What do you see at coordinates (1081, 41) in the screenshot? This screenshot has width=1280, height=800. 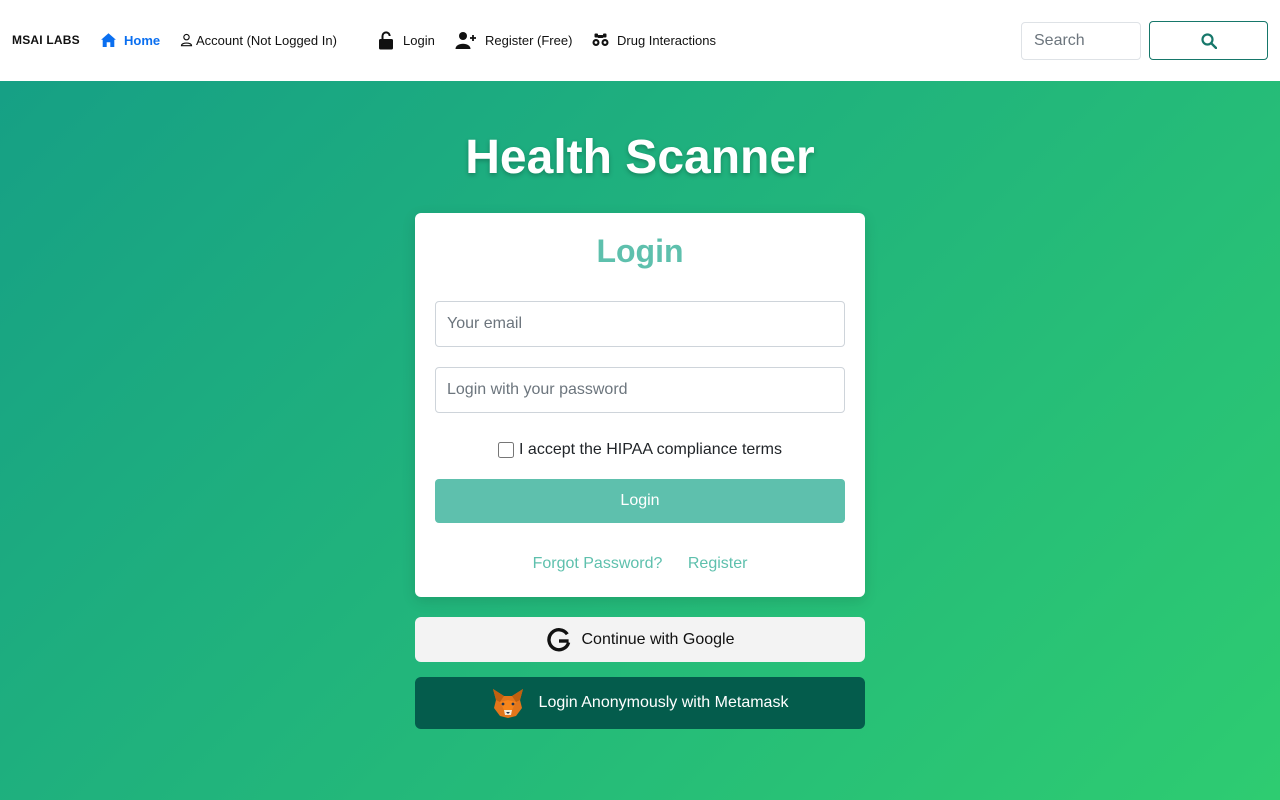 I see `search-input` at bounding box center [1081, 41].